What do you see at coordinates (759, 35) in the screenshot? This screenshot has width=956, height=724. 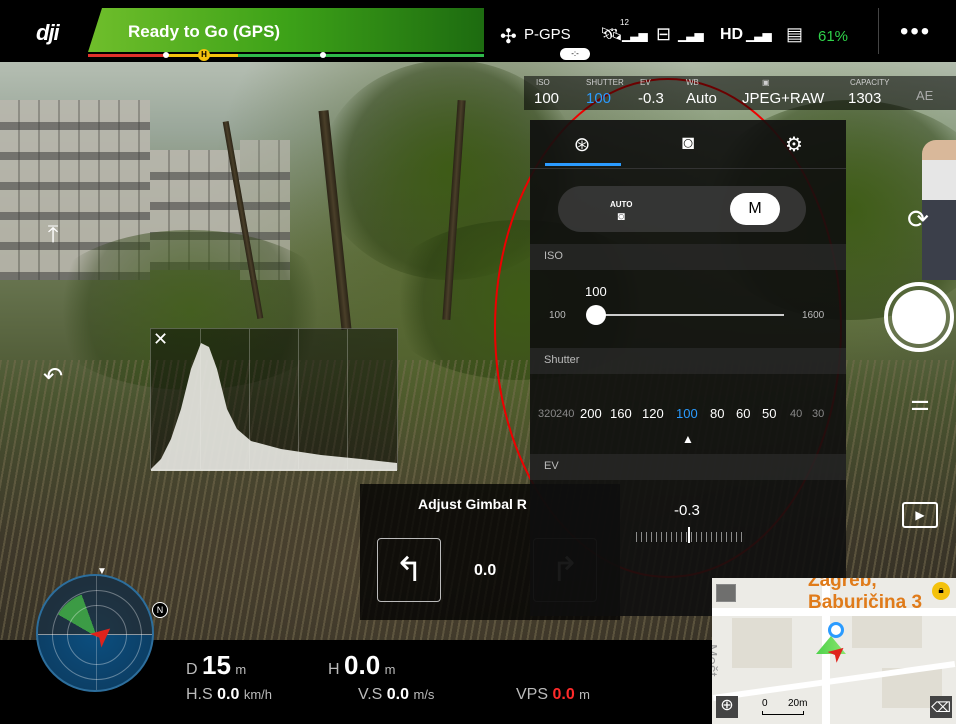 I see `hd-signal-bars-icon: ▁▃▅` at bounding box center [759, 35].